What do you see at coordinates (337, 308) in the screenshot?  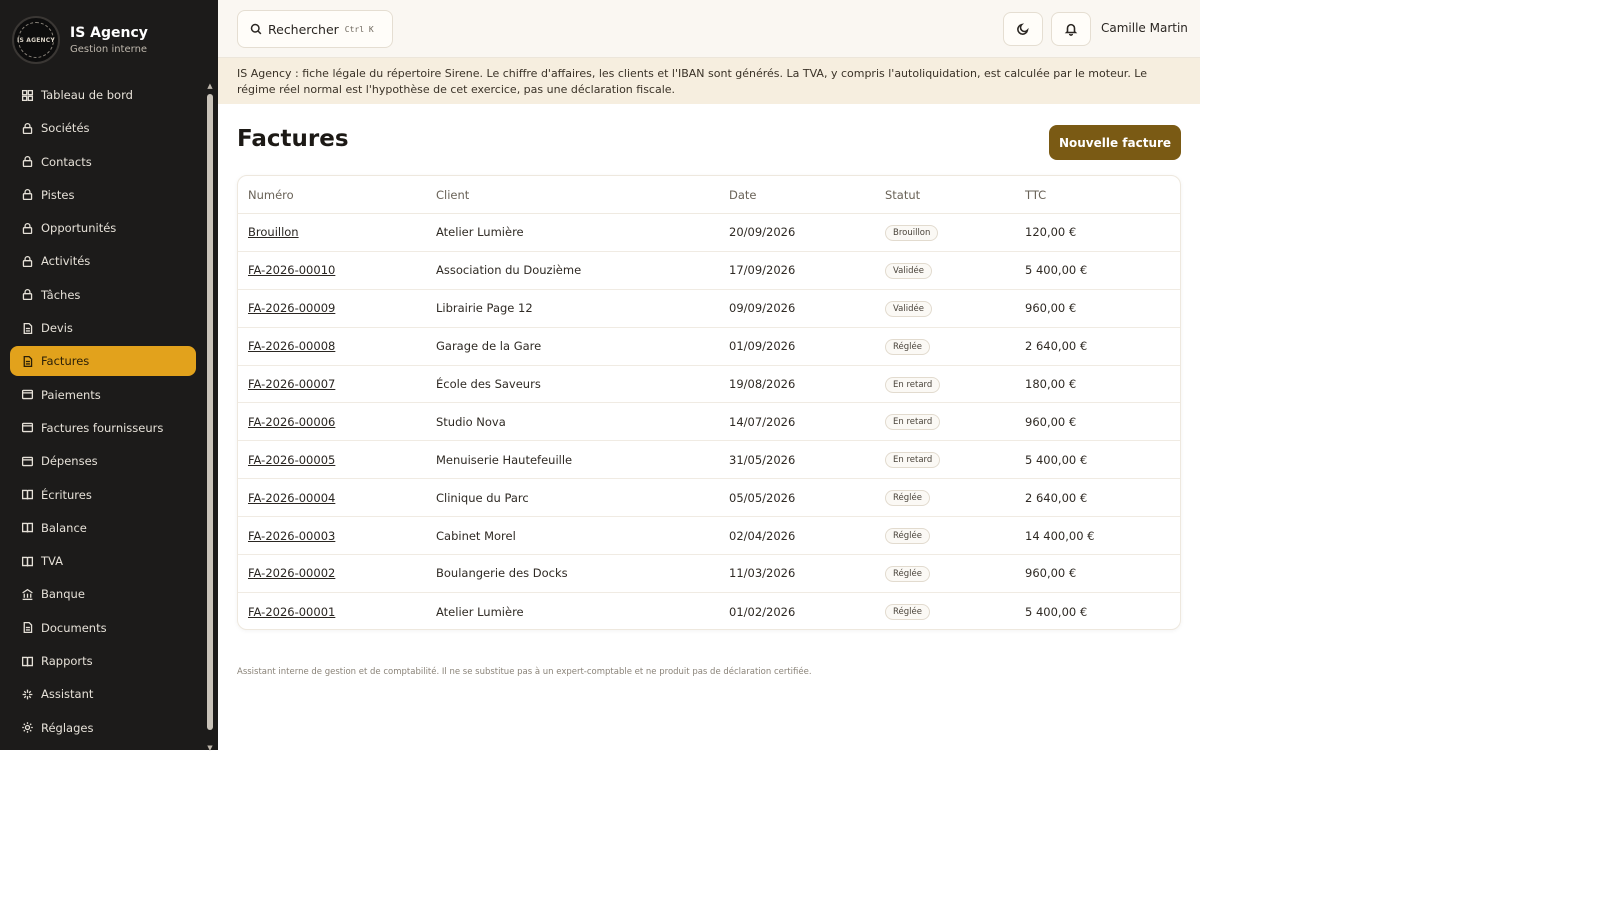 I see `cell-numero: FA-2026-00009` at bounding box center [337, 308].